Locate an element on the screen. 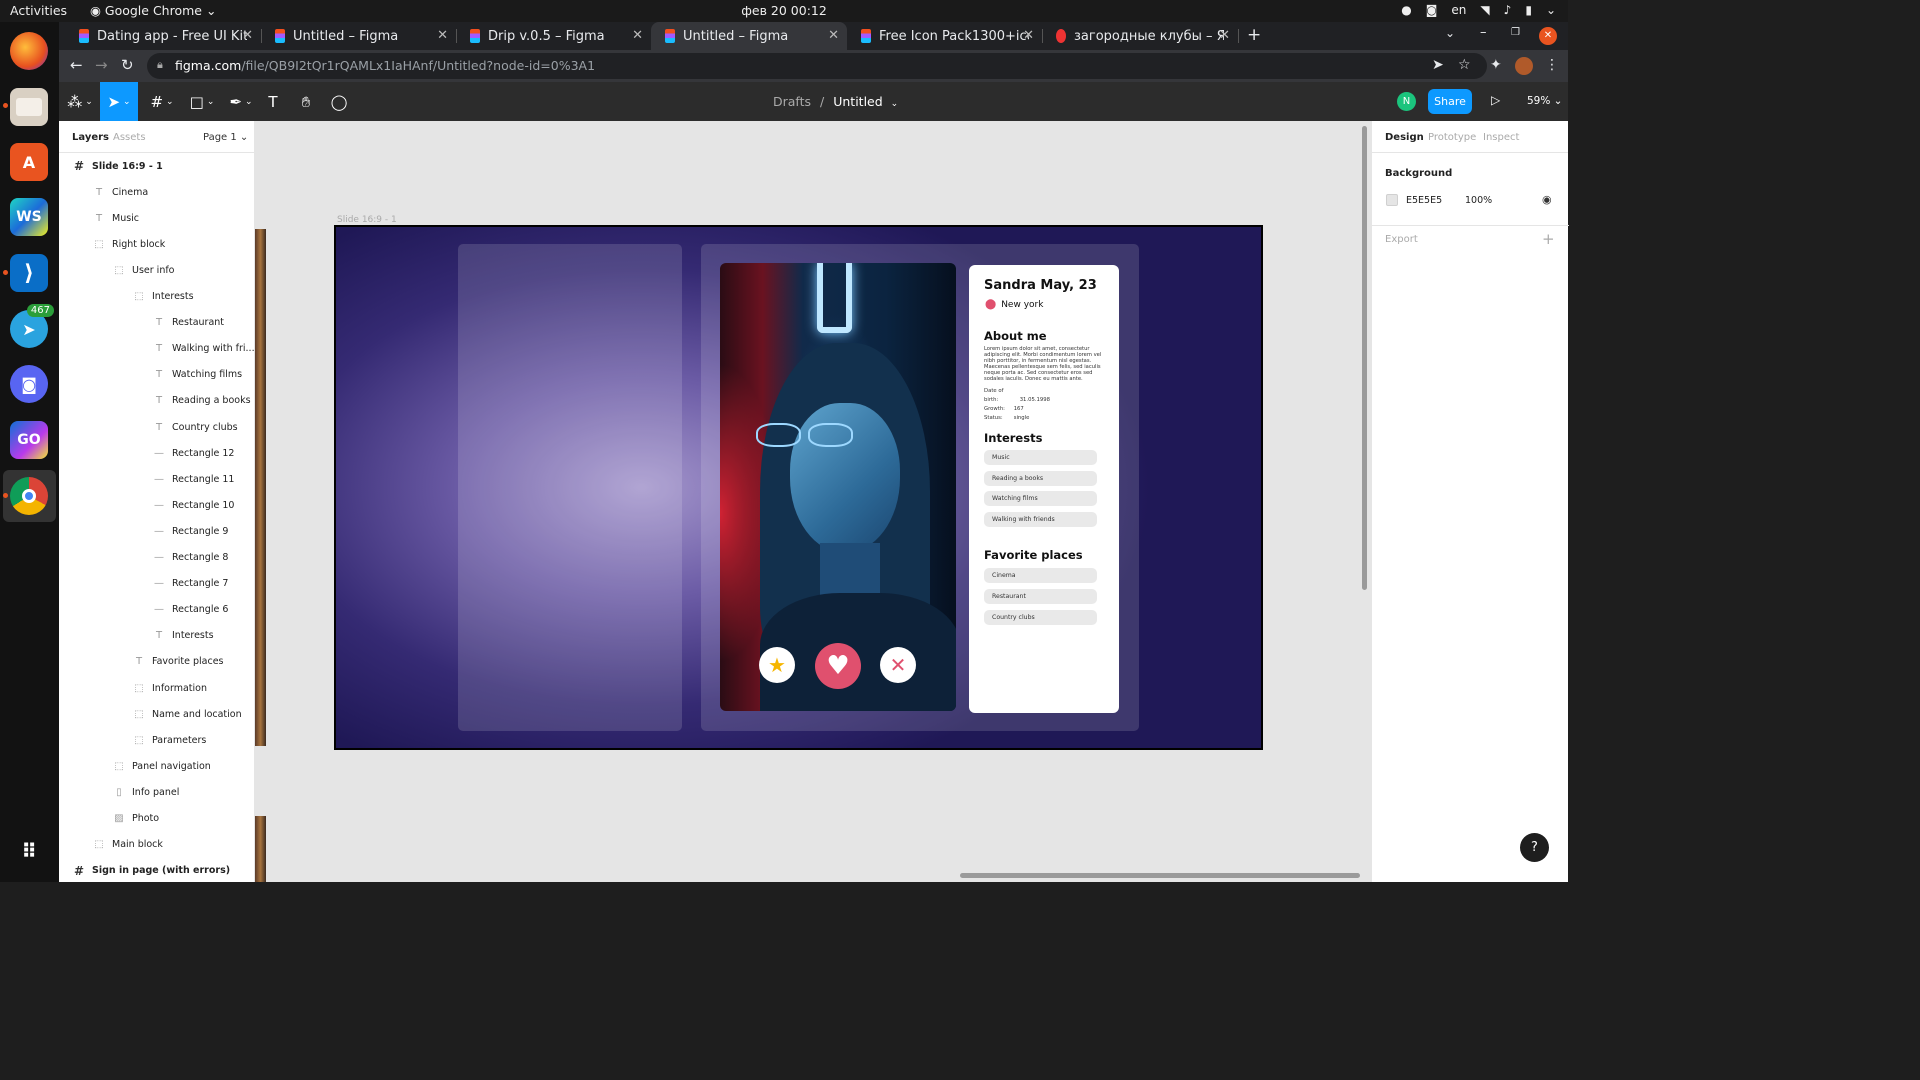  layer-row: # Sign in page (with errors) is located at coordinates (157, 871).